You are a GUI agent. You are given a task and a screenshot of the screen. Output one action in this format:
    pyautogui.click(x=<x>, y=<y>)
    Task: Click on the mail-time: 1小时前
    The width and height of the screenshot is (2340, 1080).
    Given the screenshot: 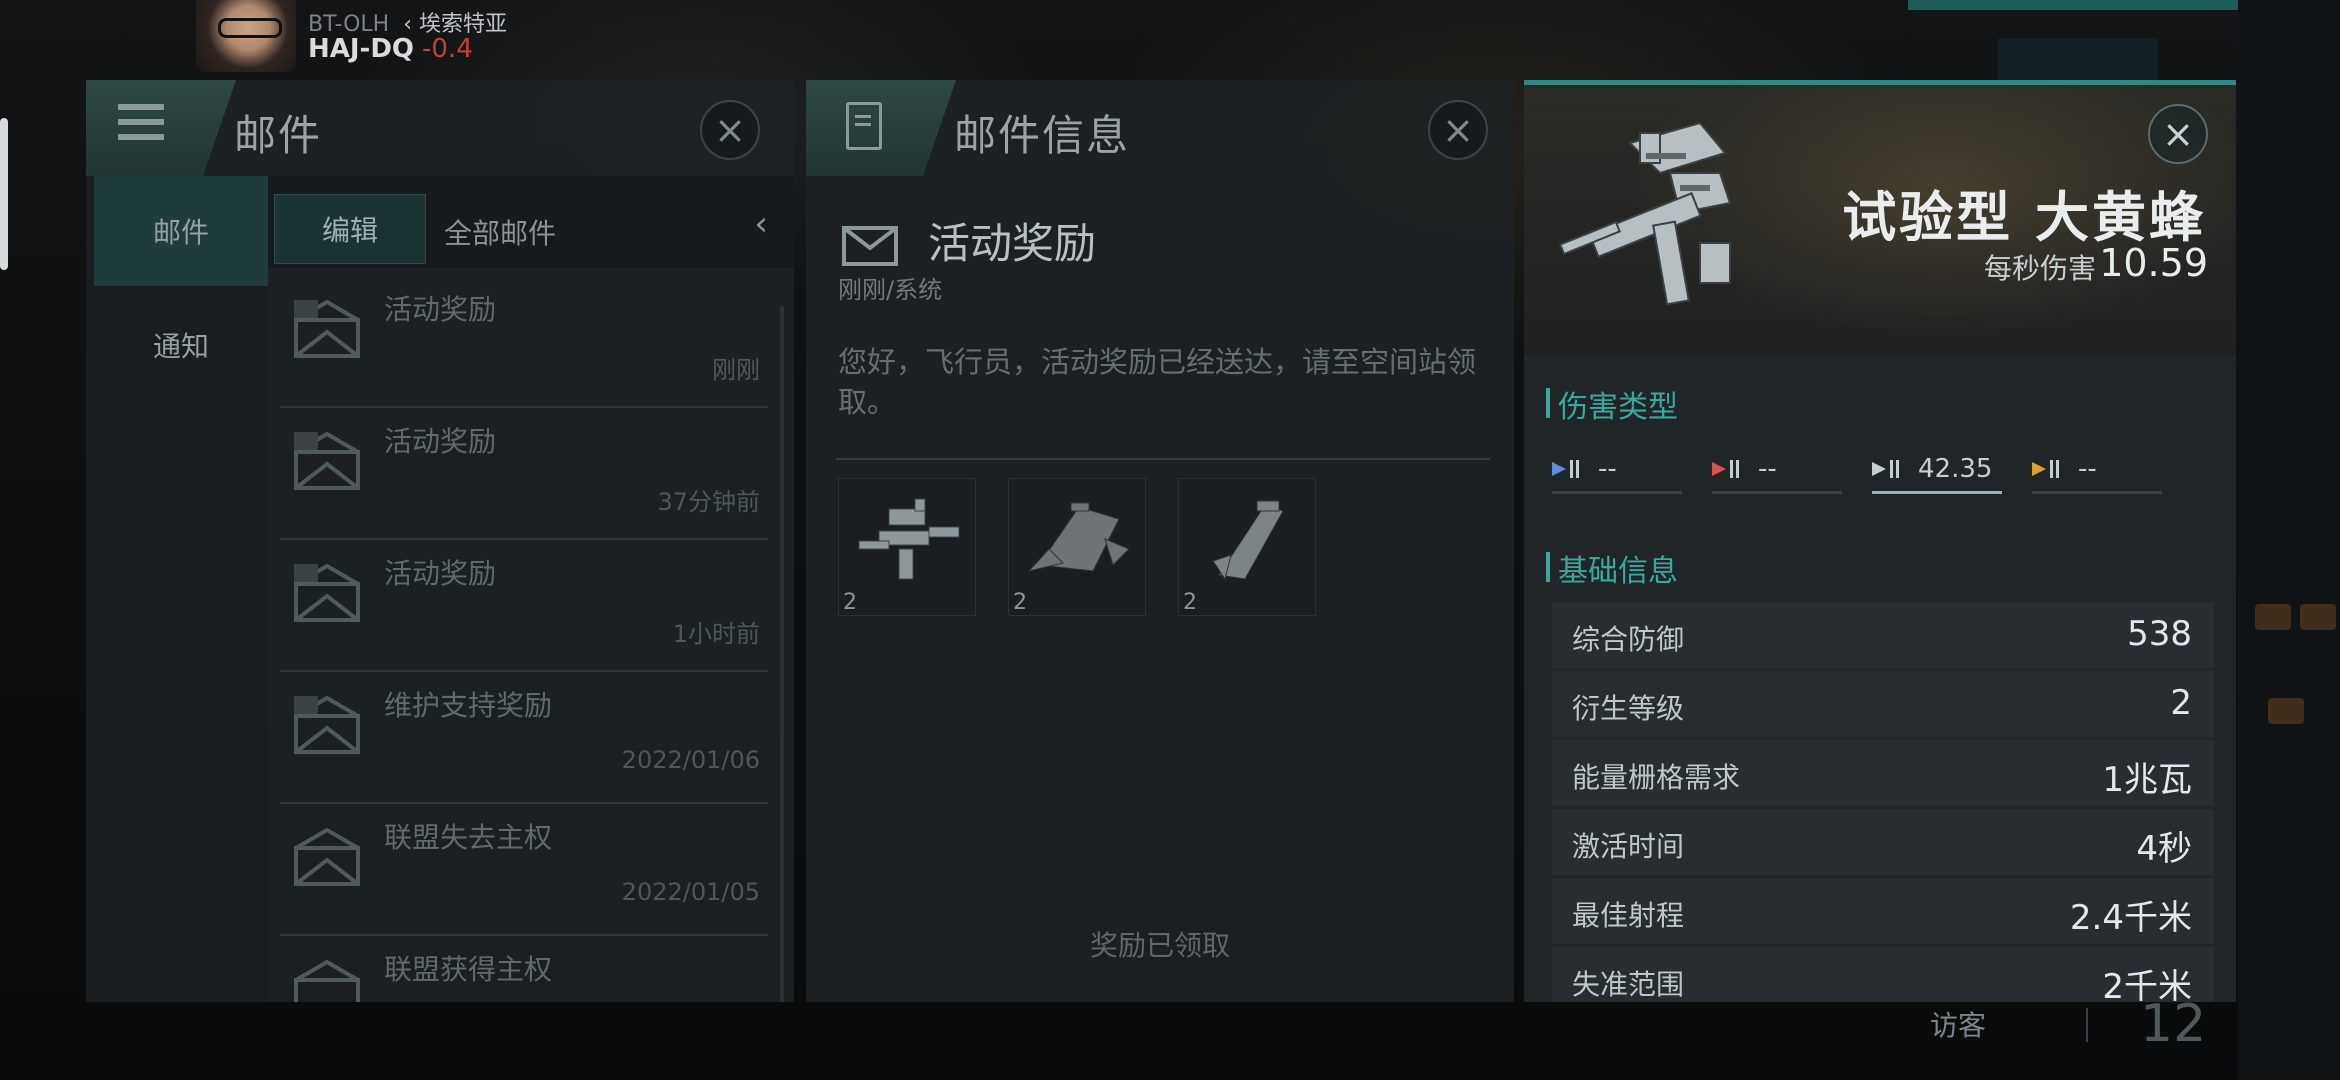 What is the action you would take?
    pyautogui.click(x=716, y=634)
    